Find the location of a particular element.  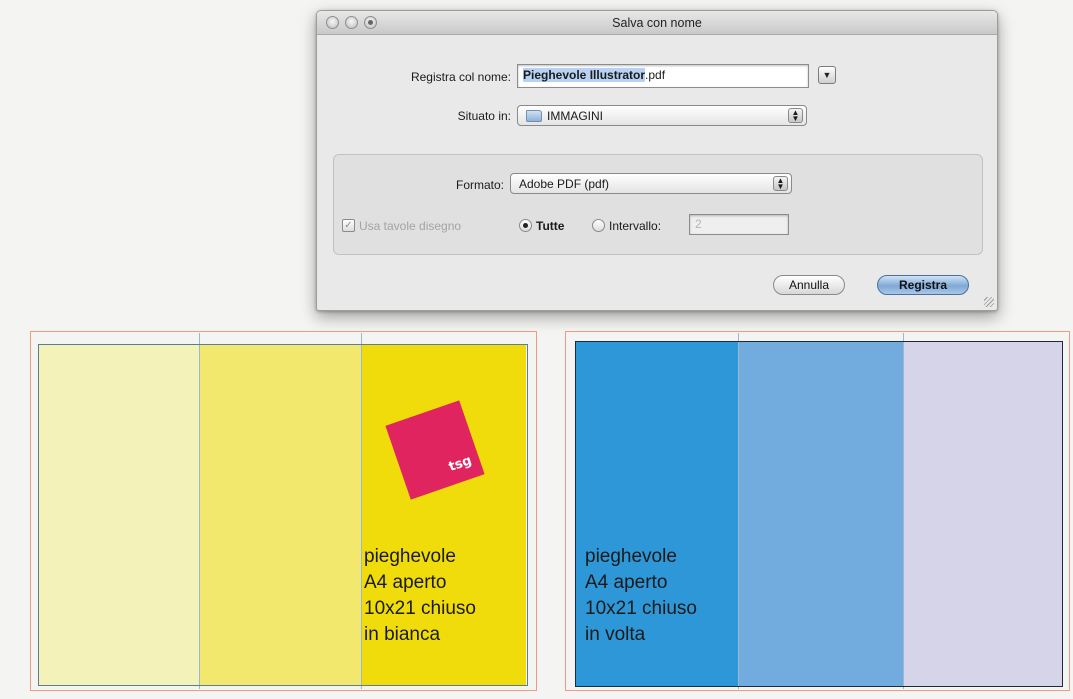

use-artboards-checkbox: ✓ is located at coordinates (348, 225).